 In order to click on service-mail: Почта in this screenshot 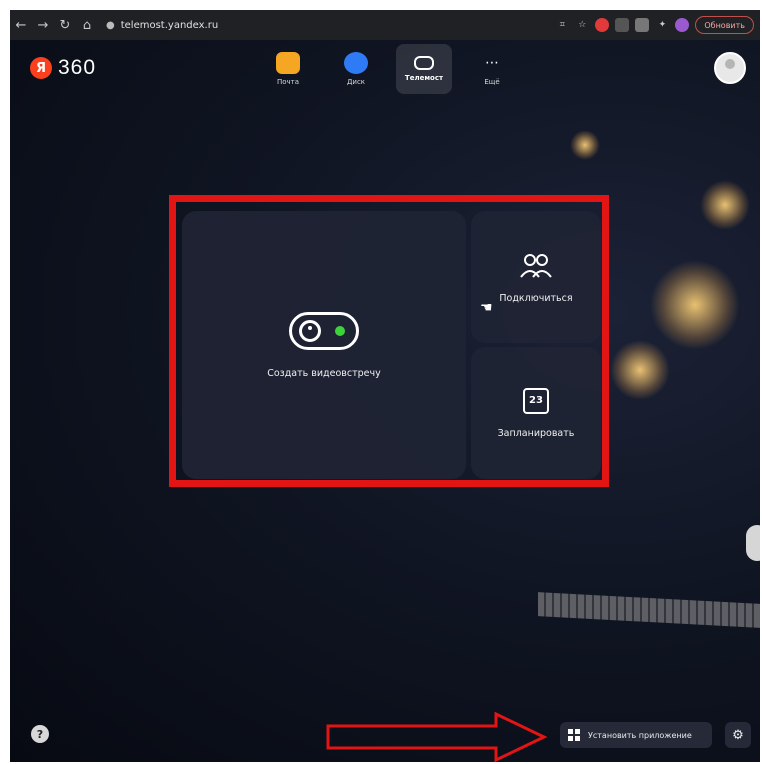, I will do `click(288, 69)`.